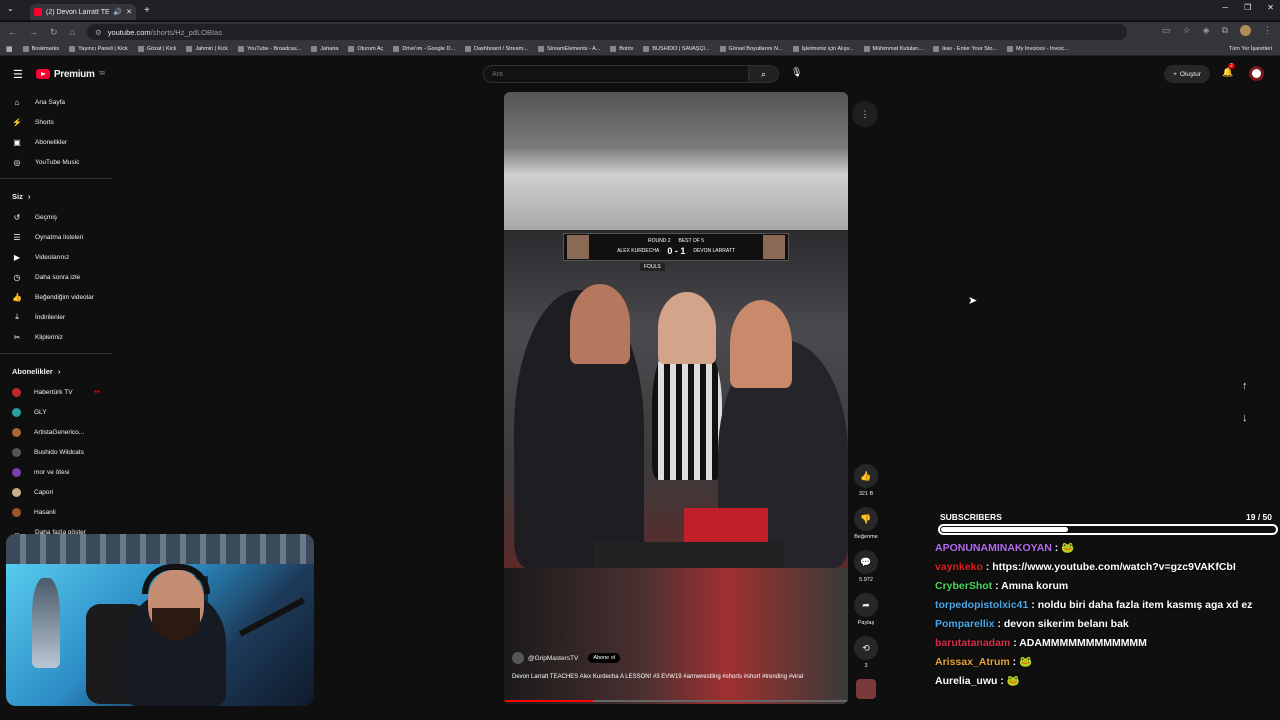  Describe the element at coordinates (72, 32) in the screenshot. I see `home-icon: ⌂` at that location.